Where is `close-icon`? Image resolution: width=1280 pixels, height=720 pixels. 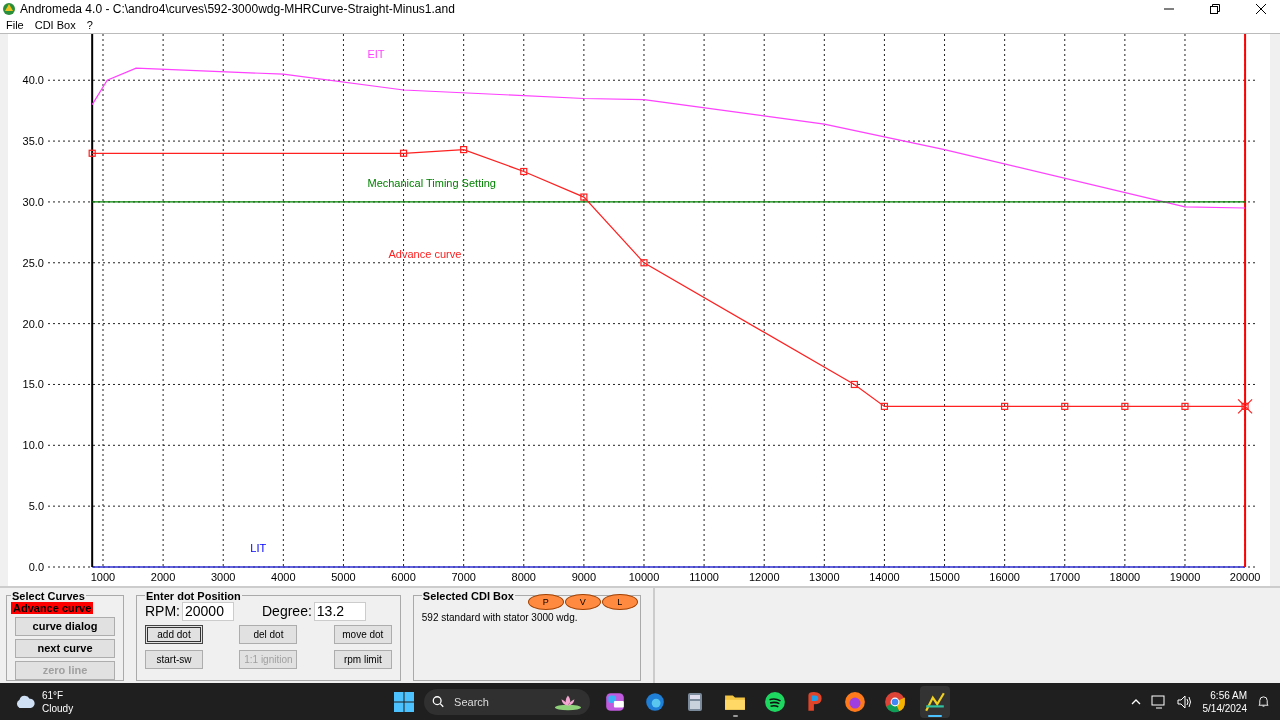
close-icon is located at coordinates (1261, 8).